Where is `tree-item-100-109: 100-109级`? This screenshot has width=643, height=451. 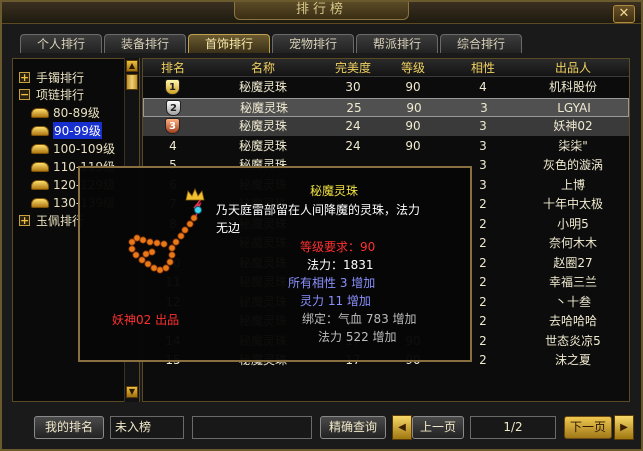 tree-item-100-109: 100-109级 is located at coordinates (73, 148).